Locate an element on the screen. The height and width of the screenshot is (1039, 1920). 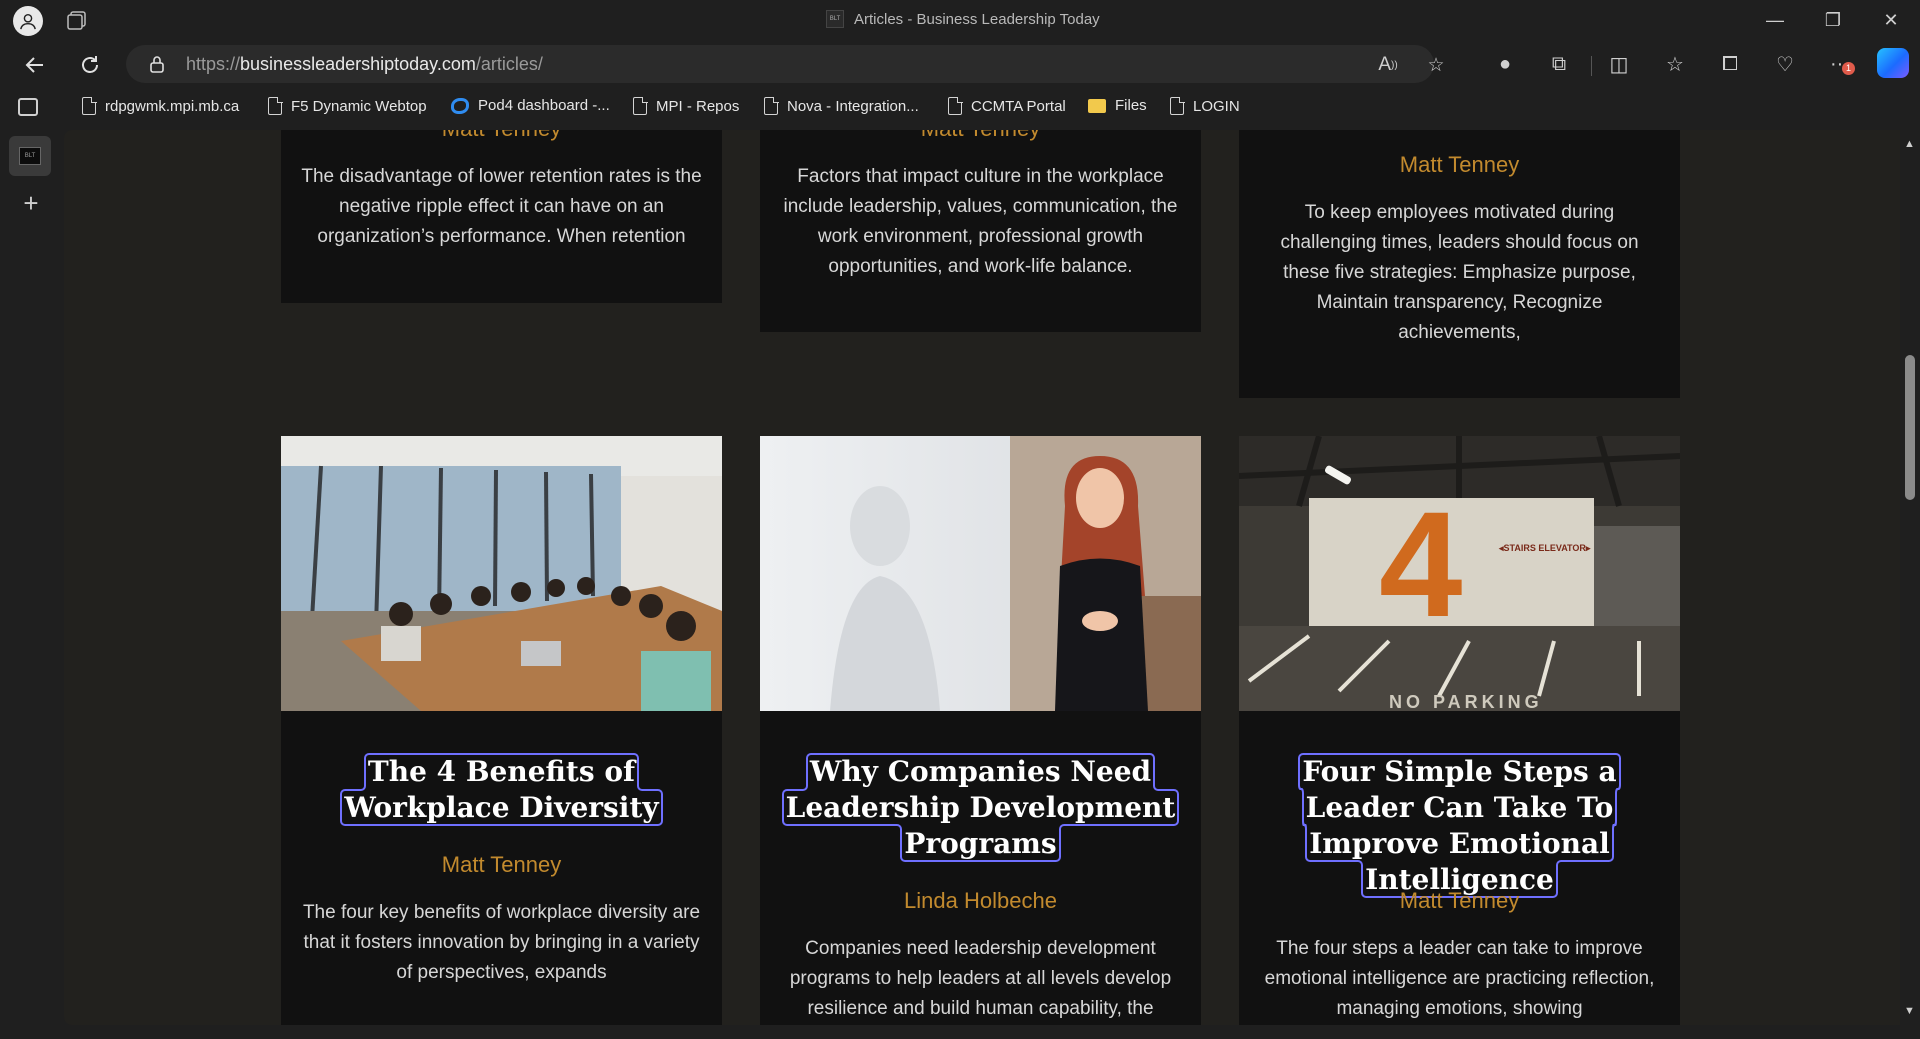
bookmark-login: LOGIN is located at coordinates (1205, 105).